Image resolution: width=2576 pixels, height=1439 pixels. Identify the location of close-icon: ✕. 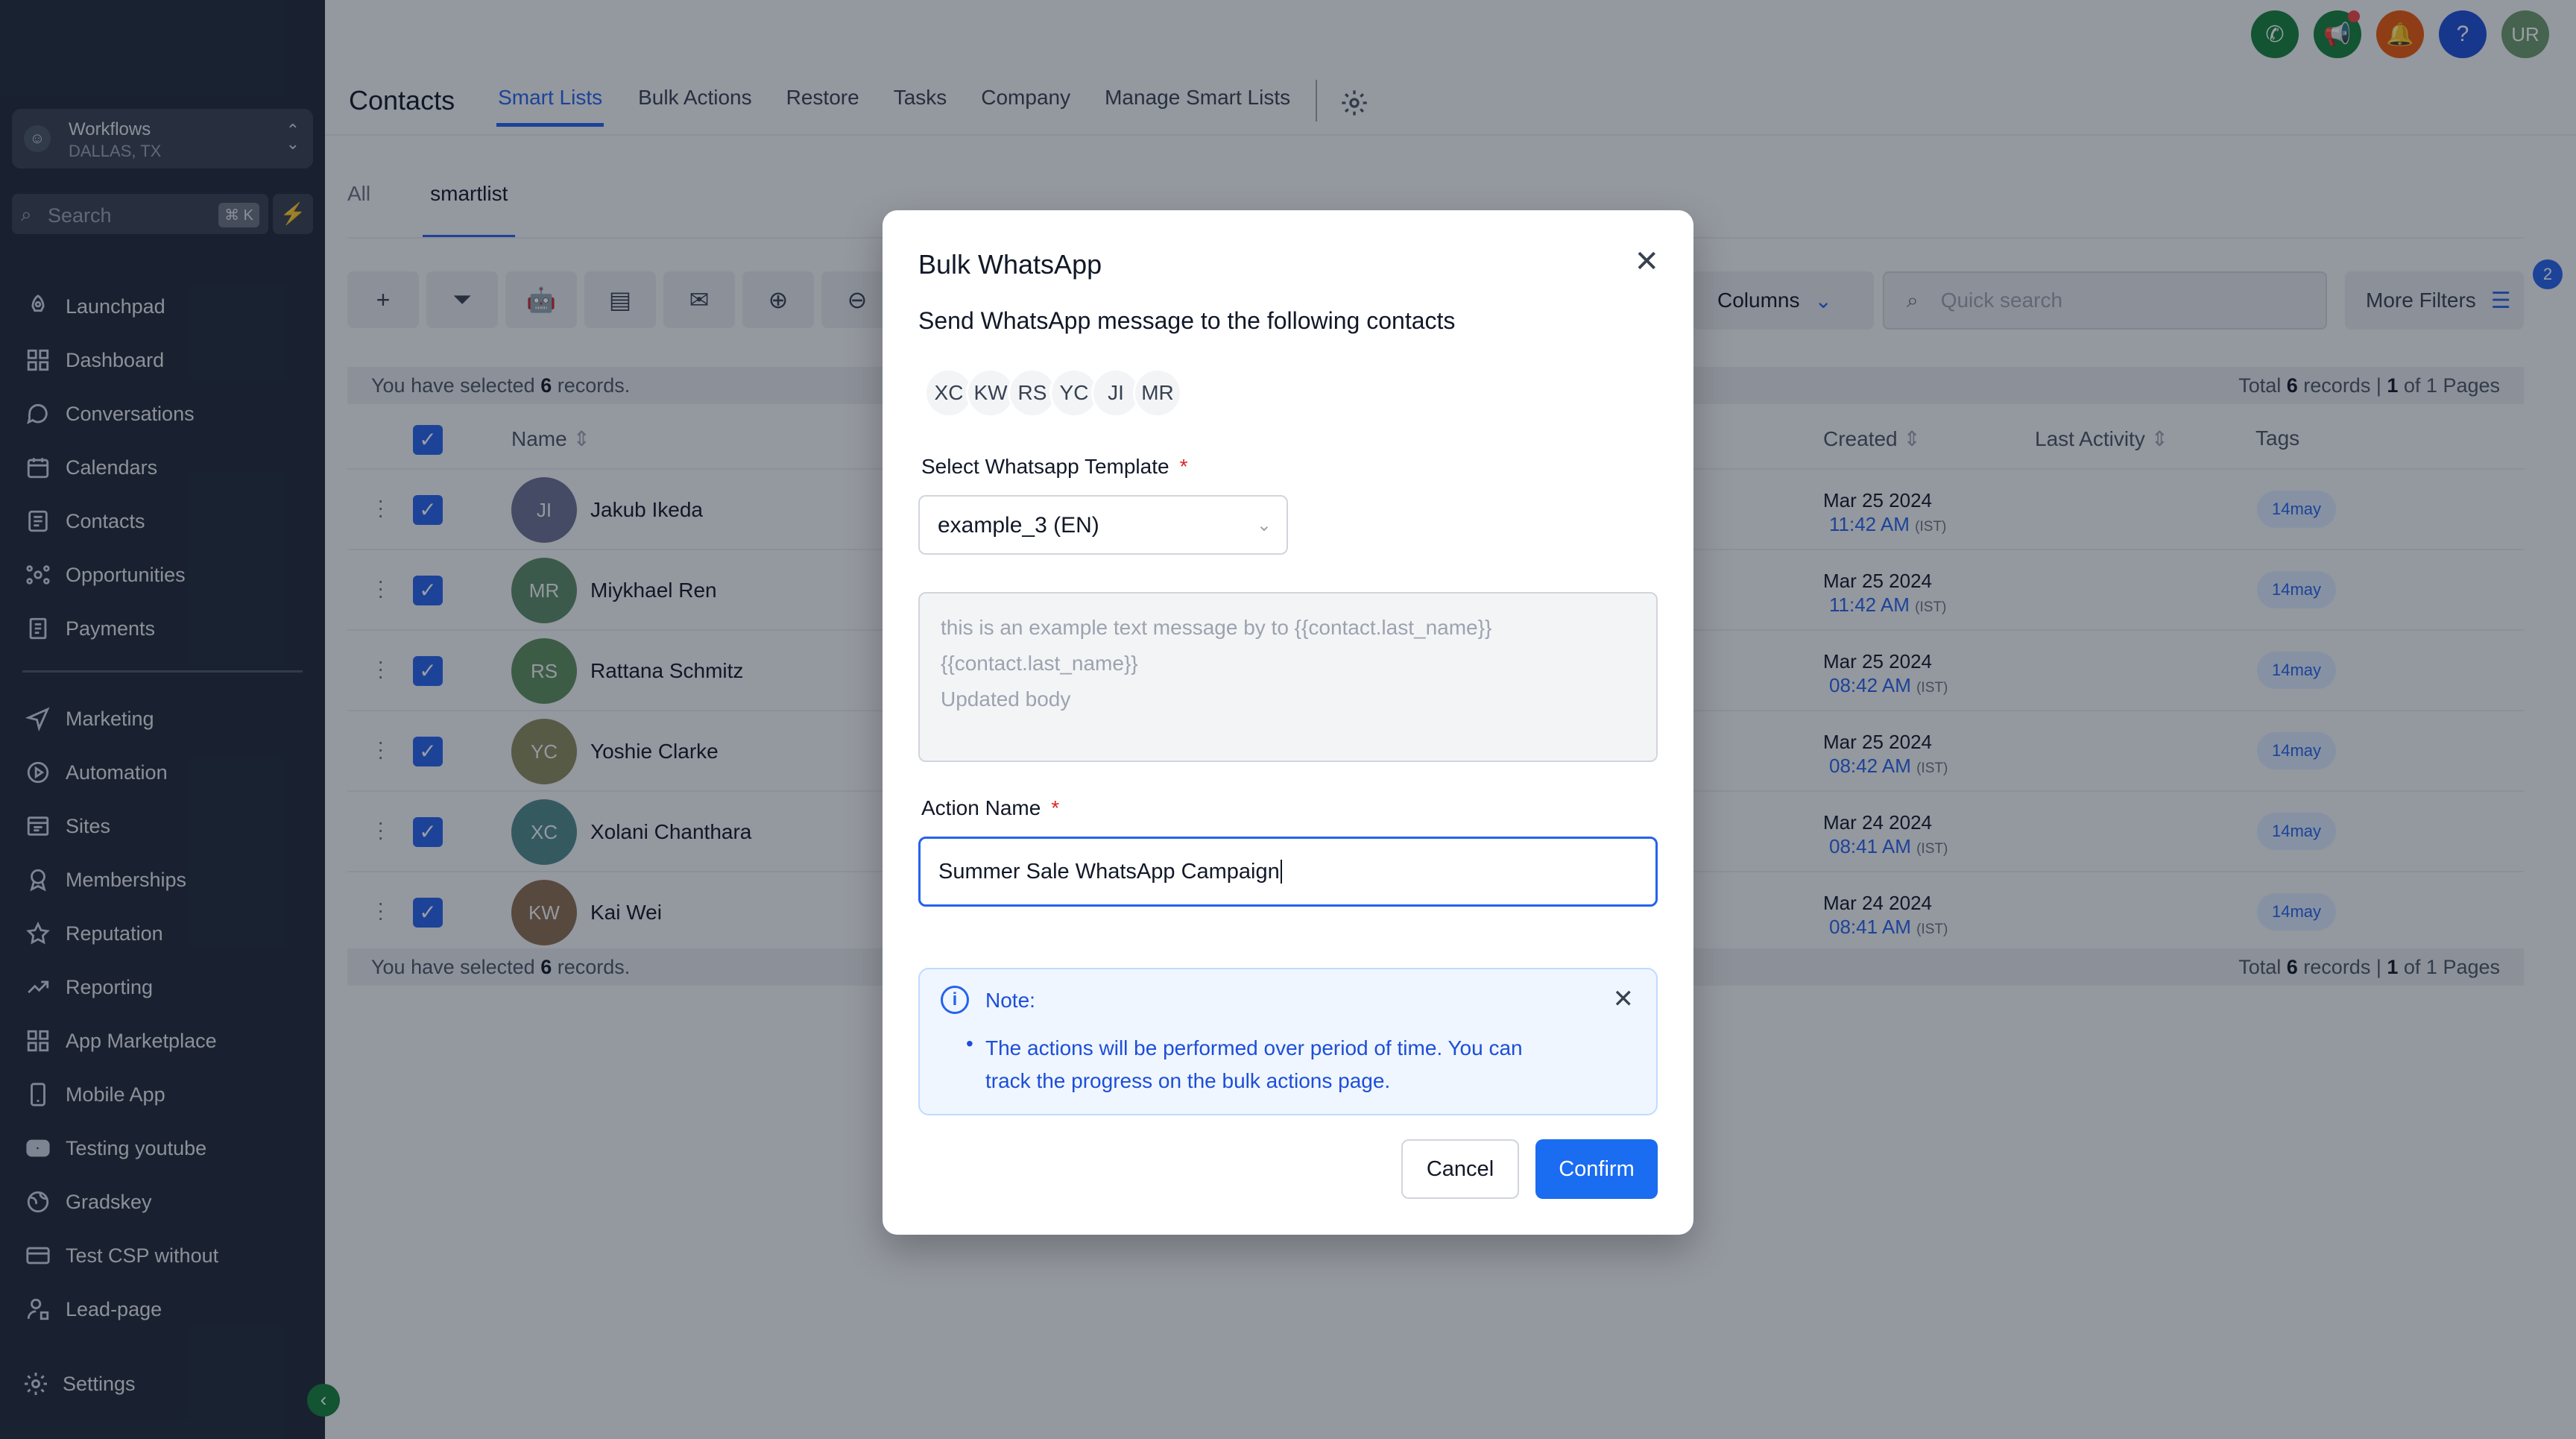
(1646, 262).